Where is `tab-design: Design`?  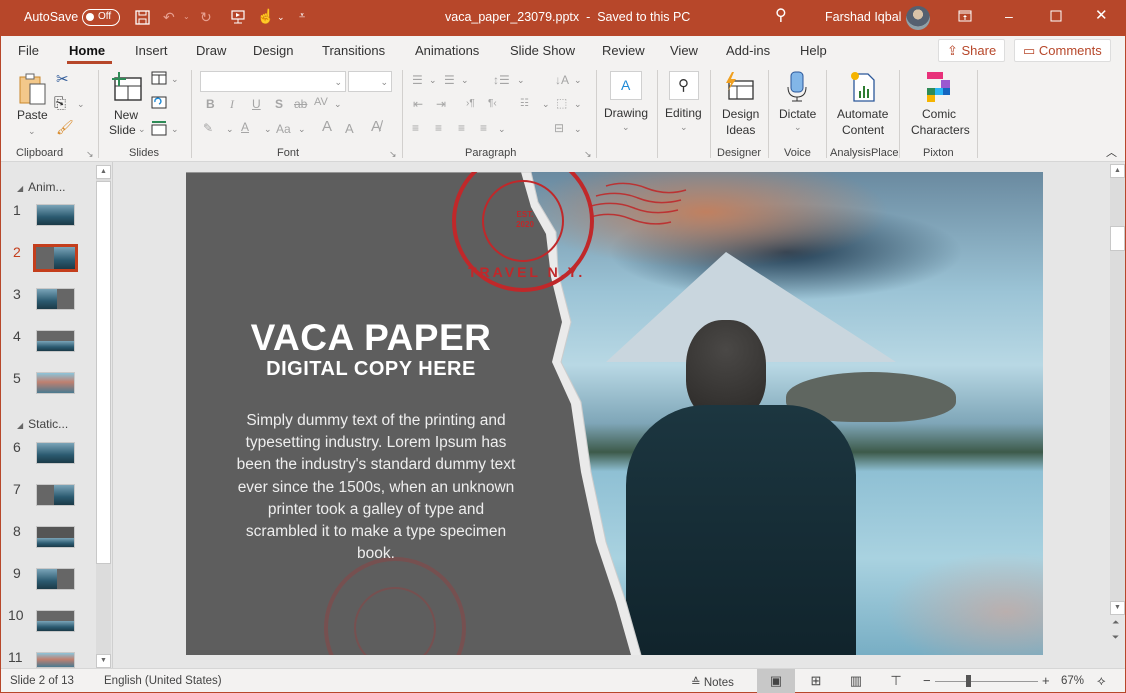
tab-design: Design is located at coordinates (273, 50).